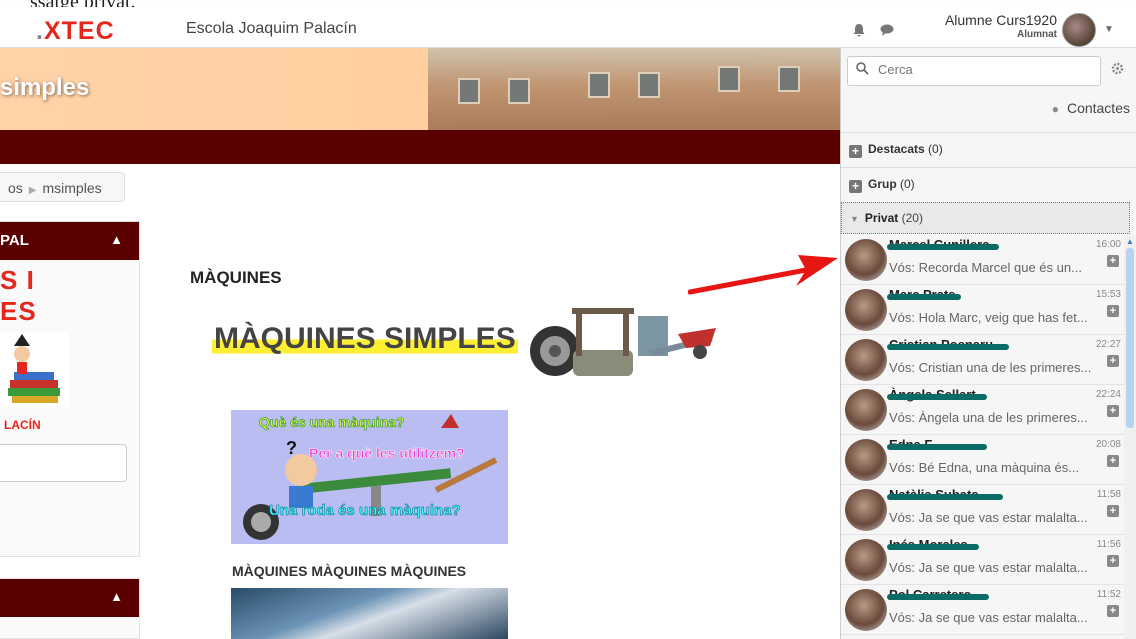 The height and width of the screenshot is (639, 1136). Describe the element at coordinates (332, 422) in the screenshot. I see `quiz-question-1: Què és una màquina?` at that location.